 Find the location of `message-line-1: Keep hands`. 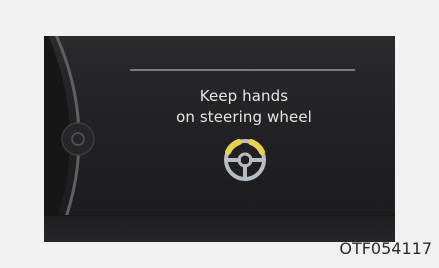

message-line-1: Keep hands is located at coordinates (244, 96).